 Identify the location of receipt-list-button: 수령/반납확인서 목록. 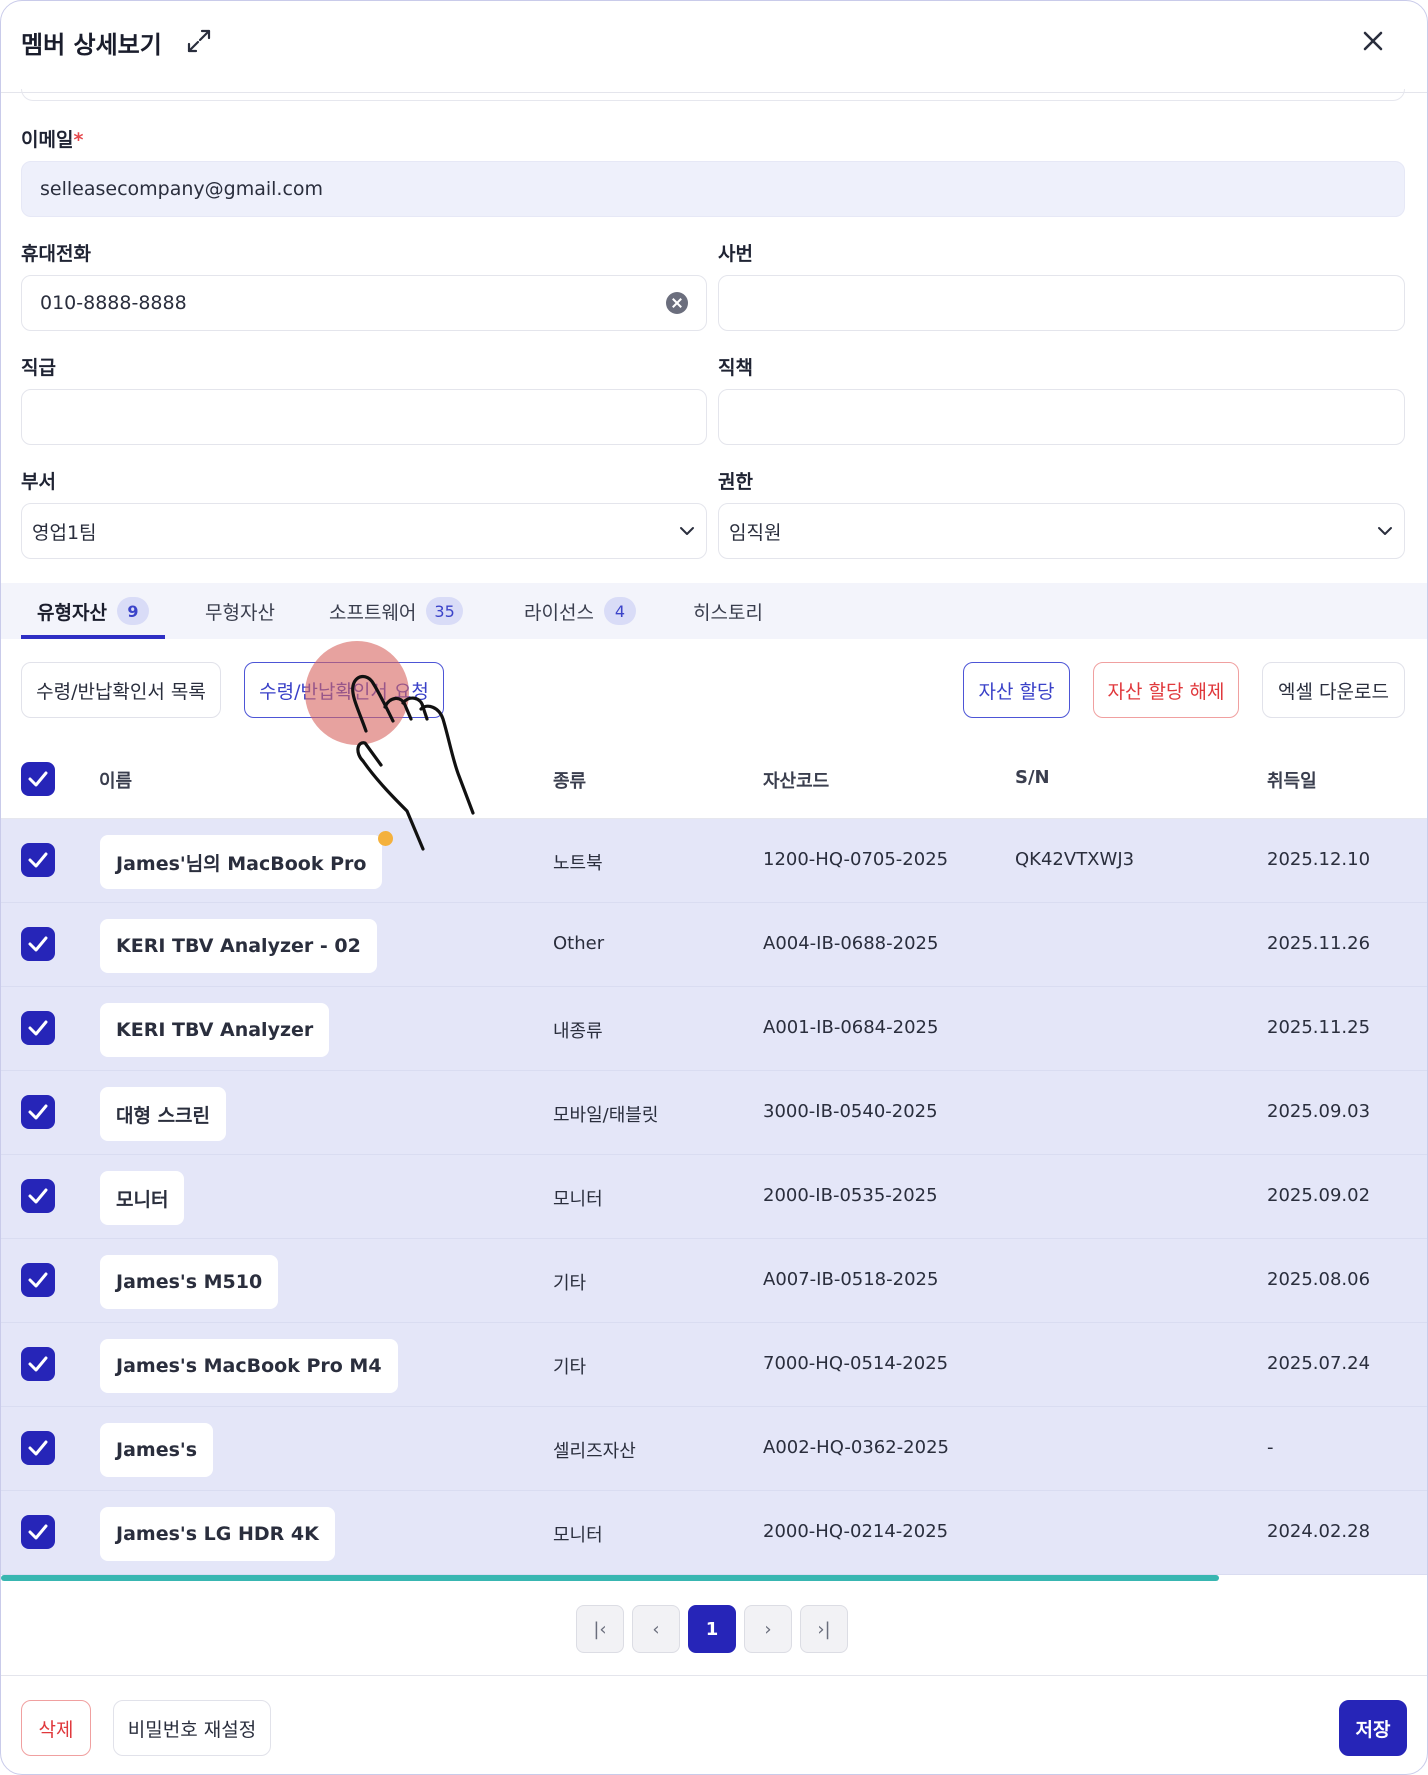
(121, 690).